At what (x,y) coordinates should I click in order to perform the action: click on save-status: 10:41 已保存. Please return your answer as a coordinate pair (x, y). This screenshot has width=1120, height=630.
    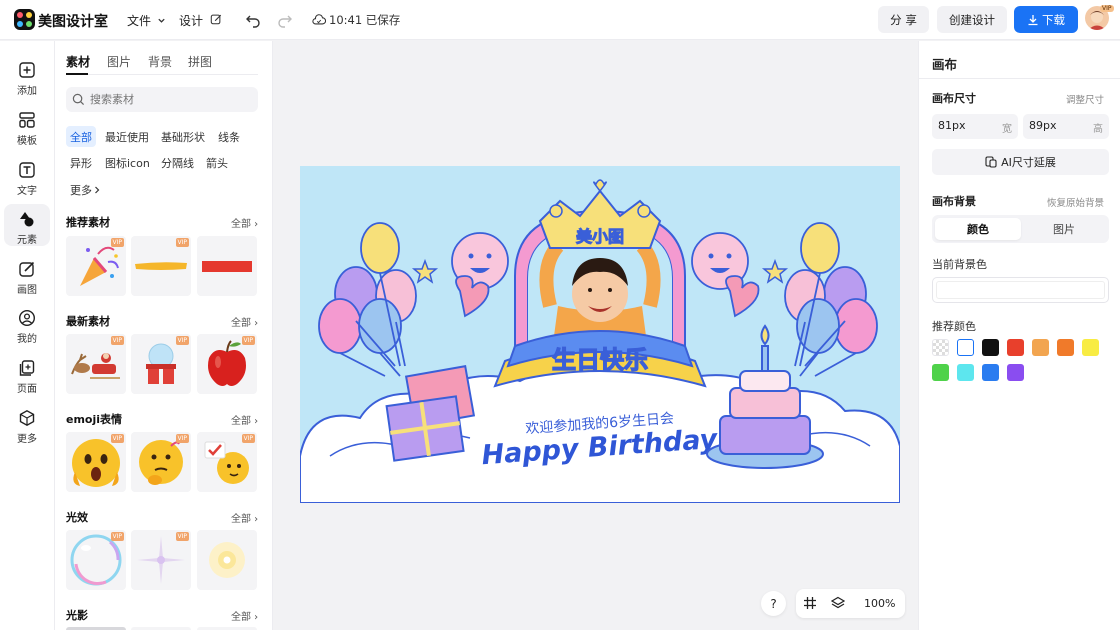
    Looking at the image, I should click on (356, 20).